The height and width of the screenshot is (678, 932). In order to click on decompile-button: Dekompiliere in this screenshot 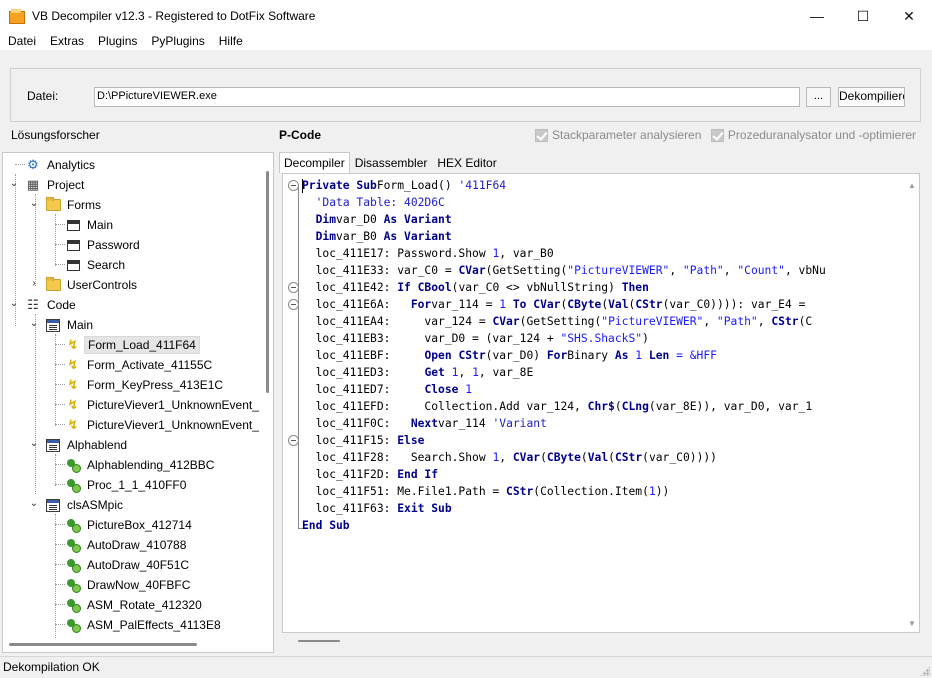, I will do `click(871, 97)`.